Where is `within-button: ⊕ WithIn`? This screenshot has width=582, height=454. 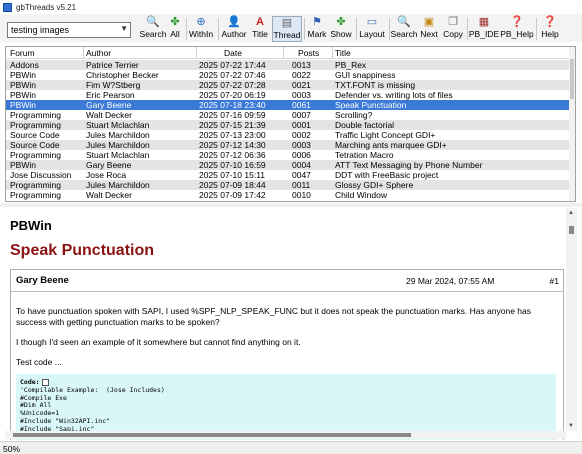 within-button: ⊕ WithIn is located at coordinates (201, 29).